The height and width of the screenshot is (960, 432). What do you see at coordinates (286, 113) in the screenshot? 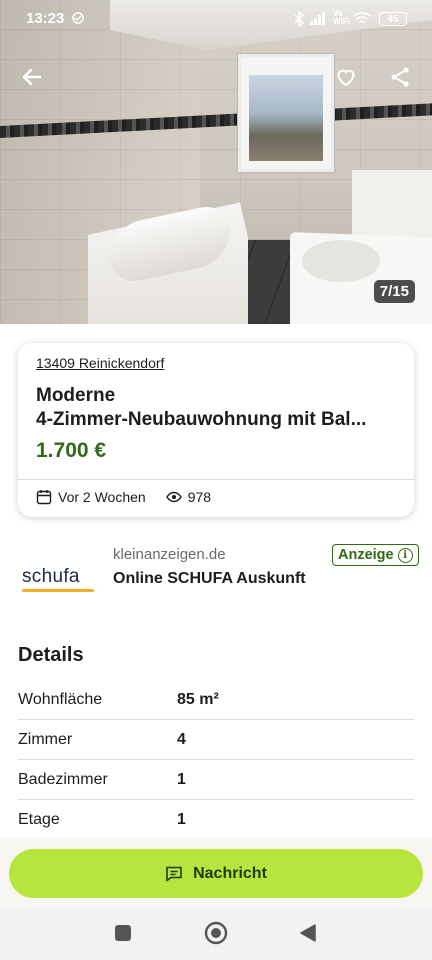
I see `photo-window` at bounding box center [286, 113].